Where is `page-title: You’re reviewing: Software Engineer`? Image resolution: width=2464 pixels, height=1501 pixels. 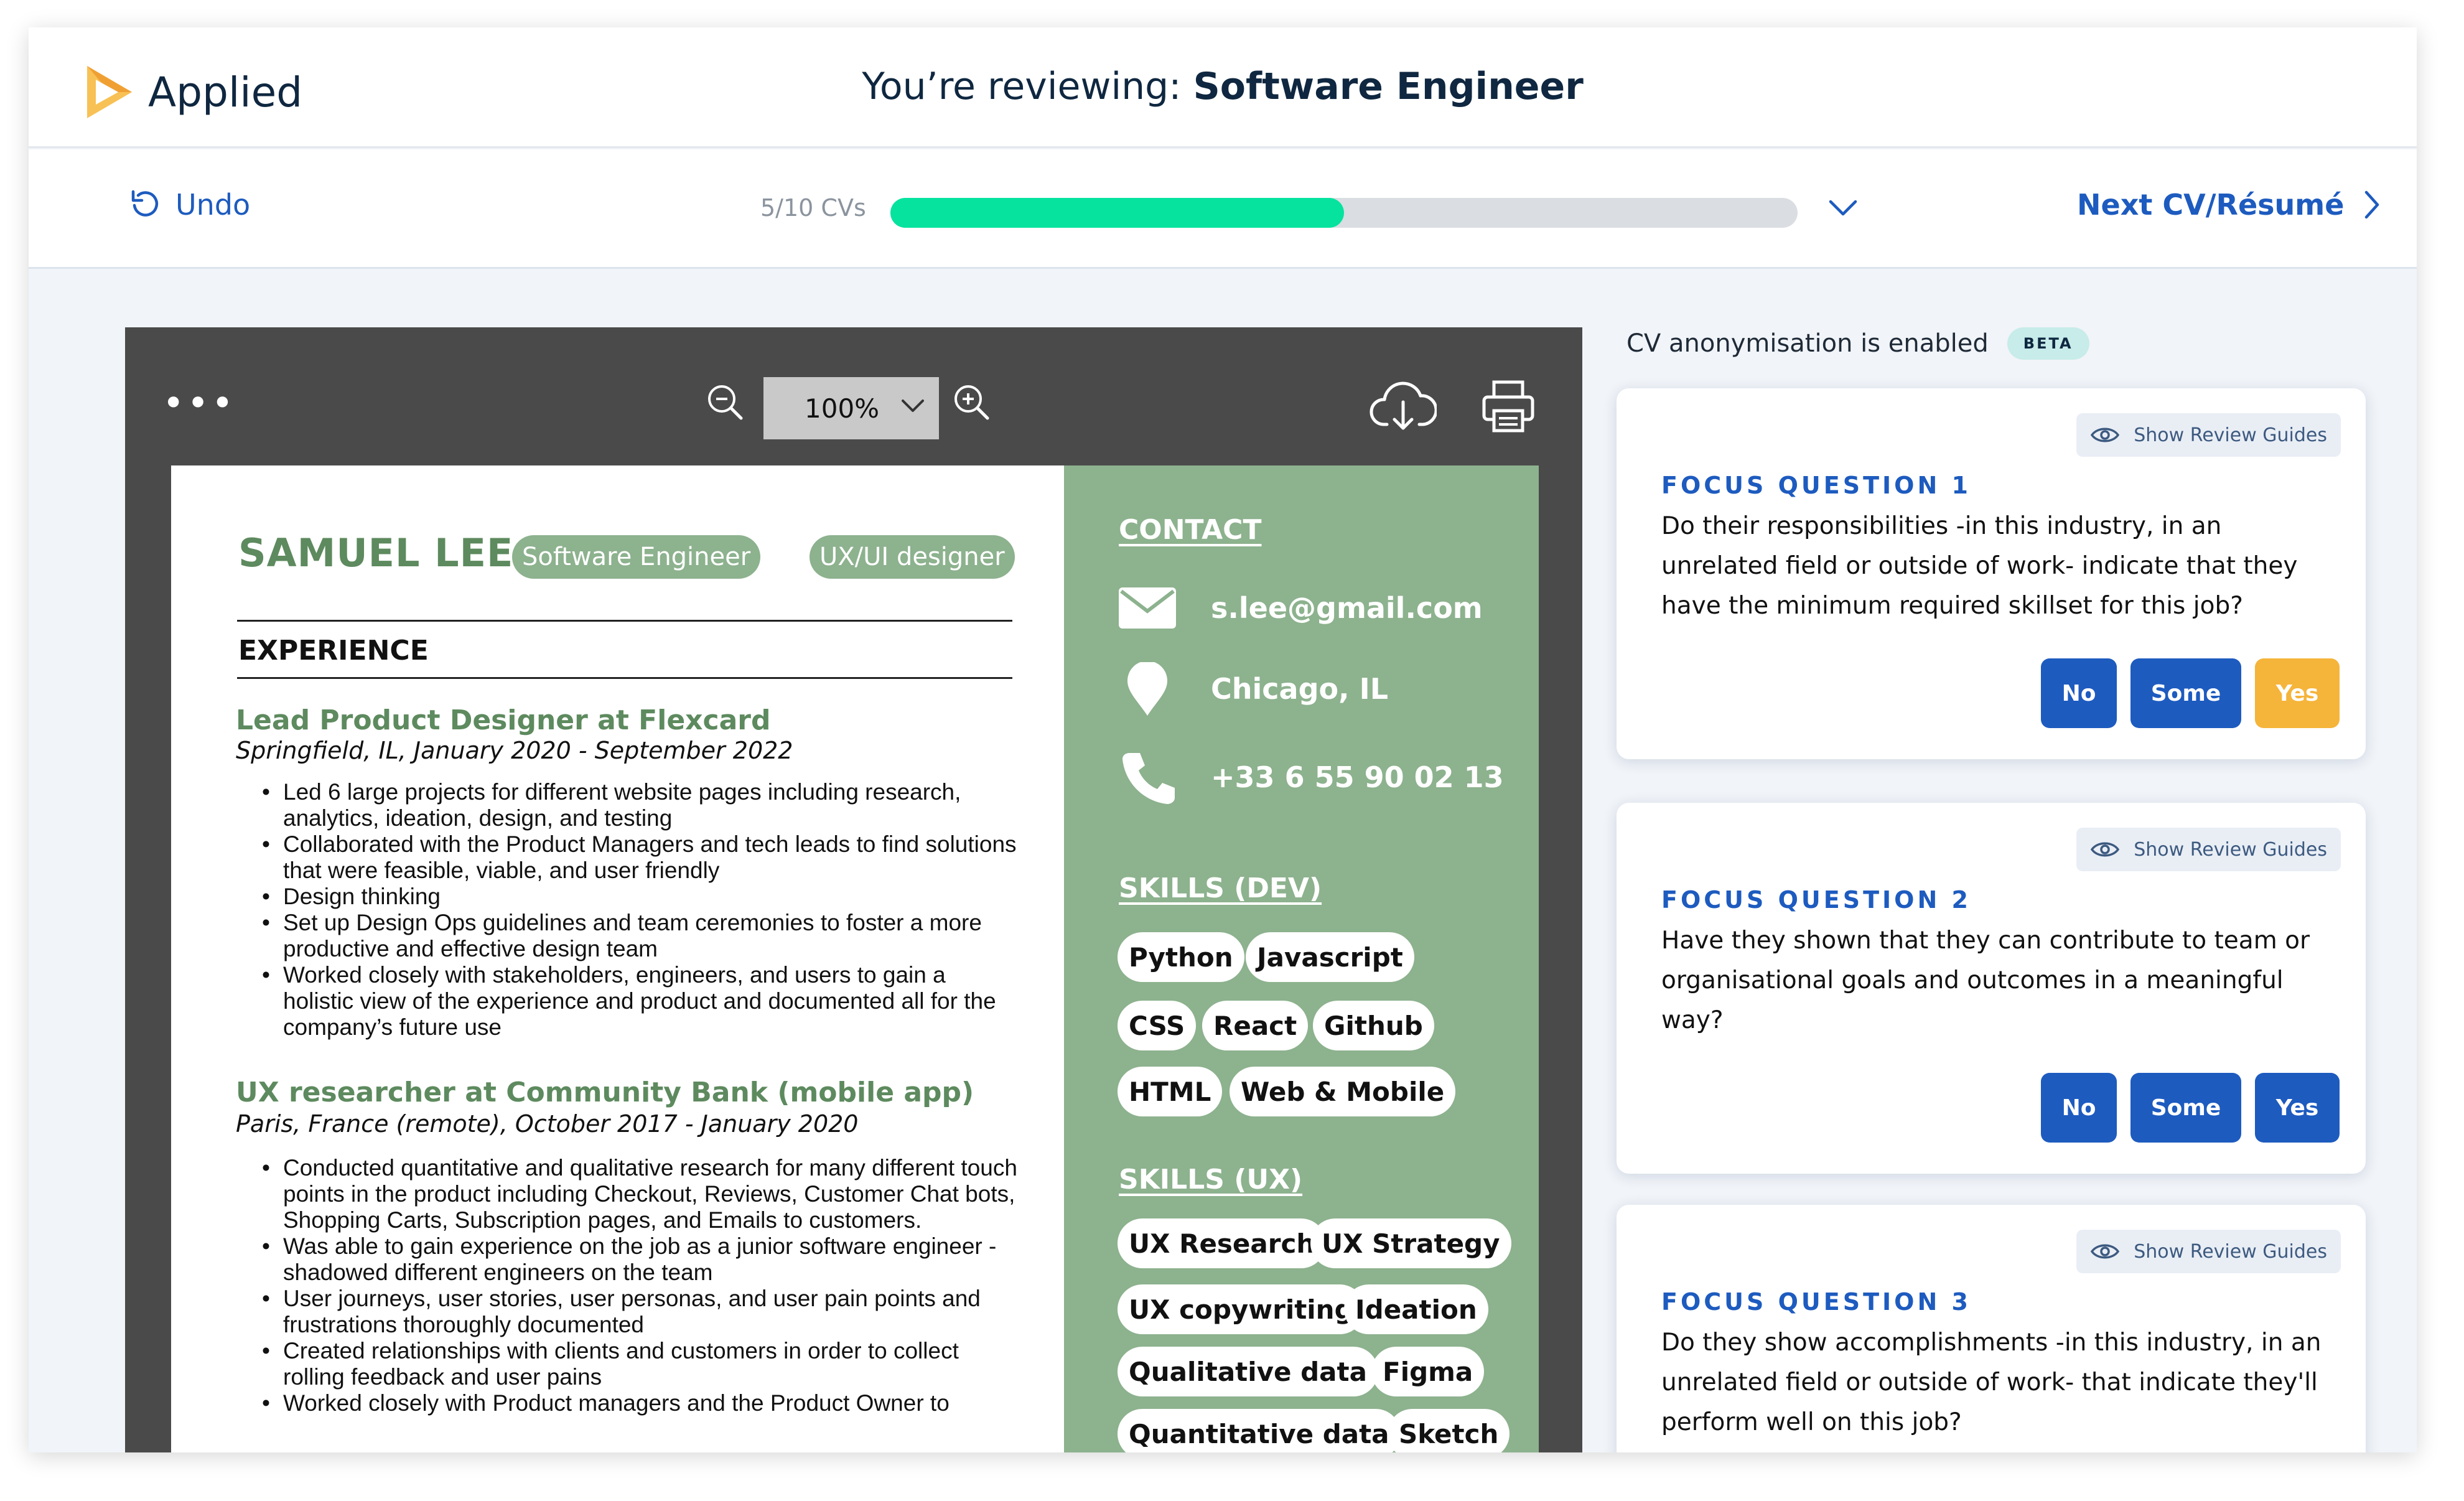
page-title: You’re reviewing: Software Engineer is located at coordinates (1223, 87).